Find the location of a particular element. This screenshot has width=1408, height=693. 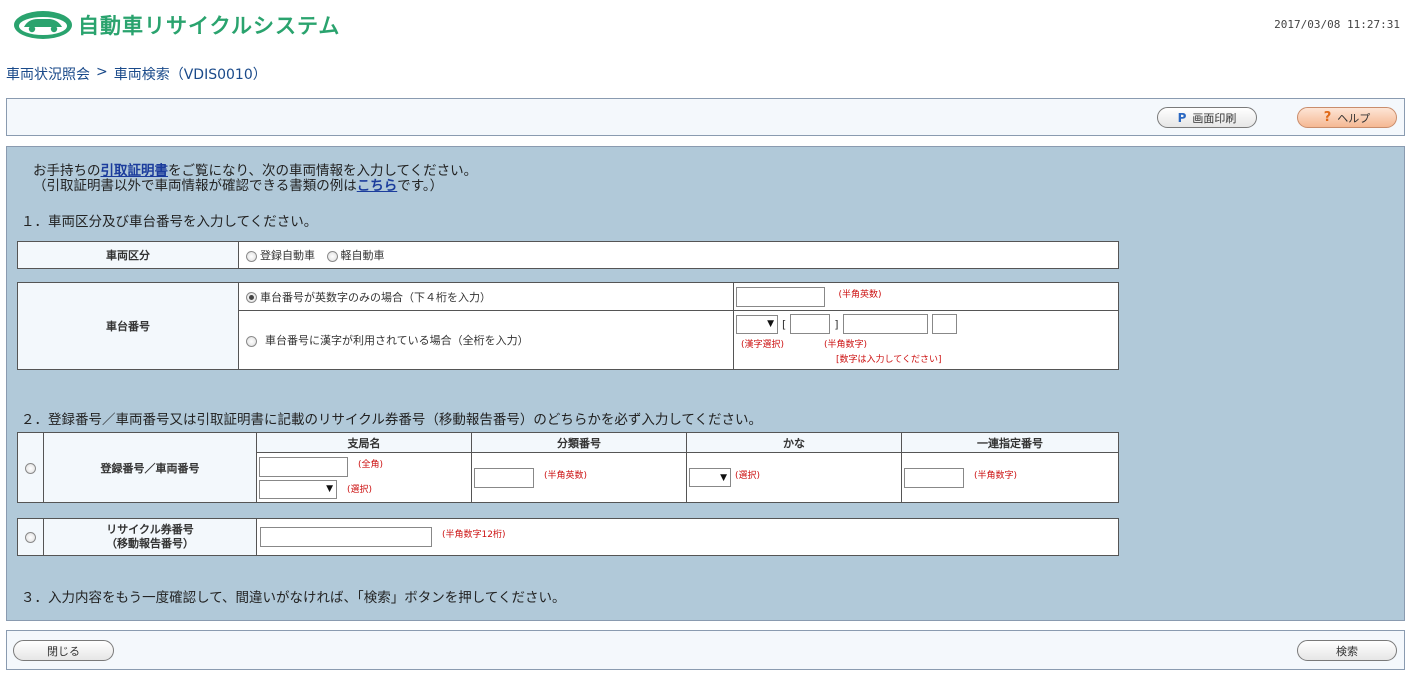

radio-registered-vehicle is located at coordinates (251, 256).